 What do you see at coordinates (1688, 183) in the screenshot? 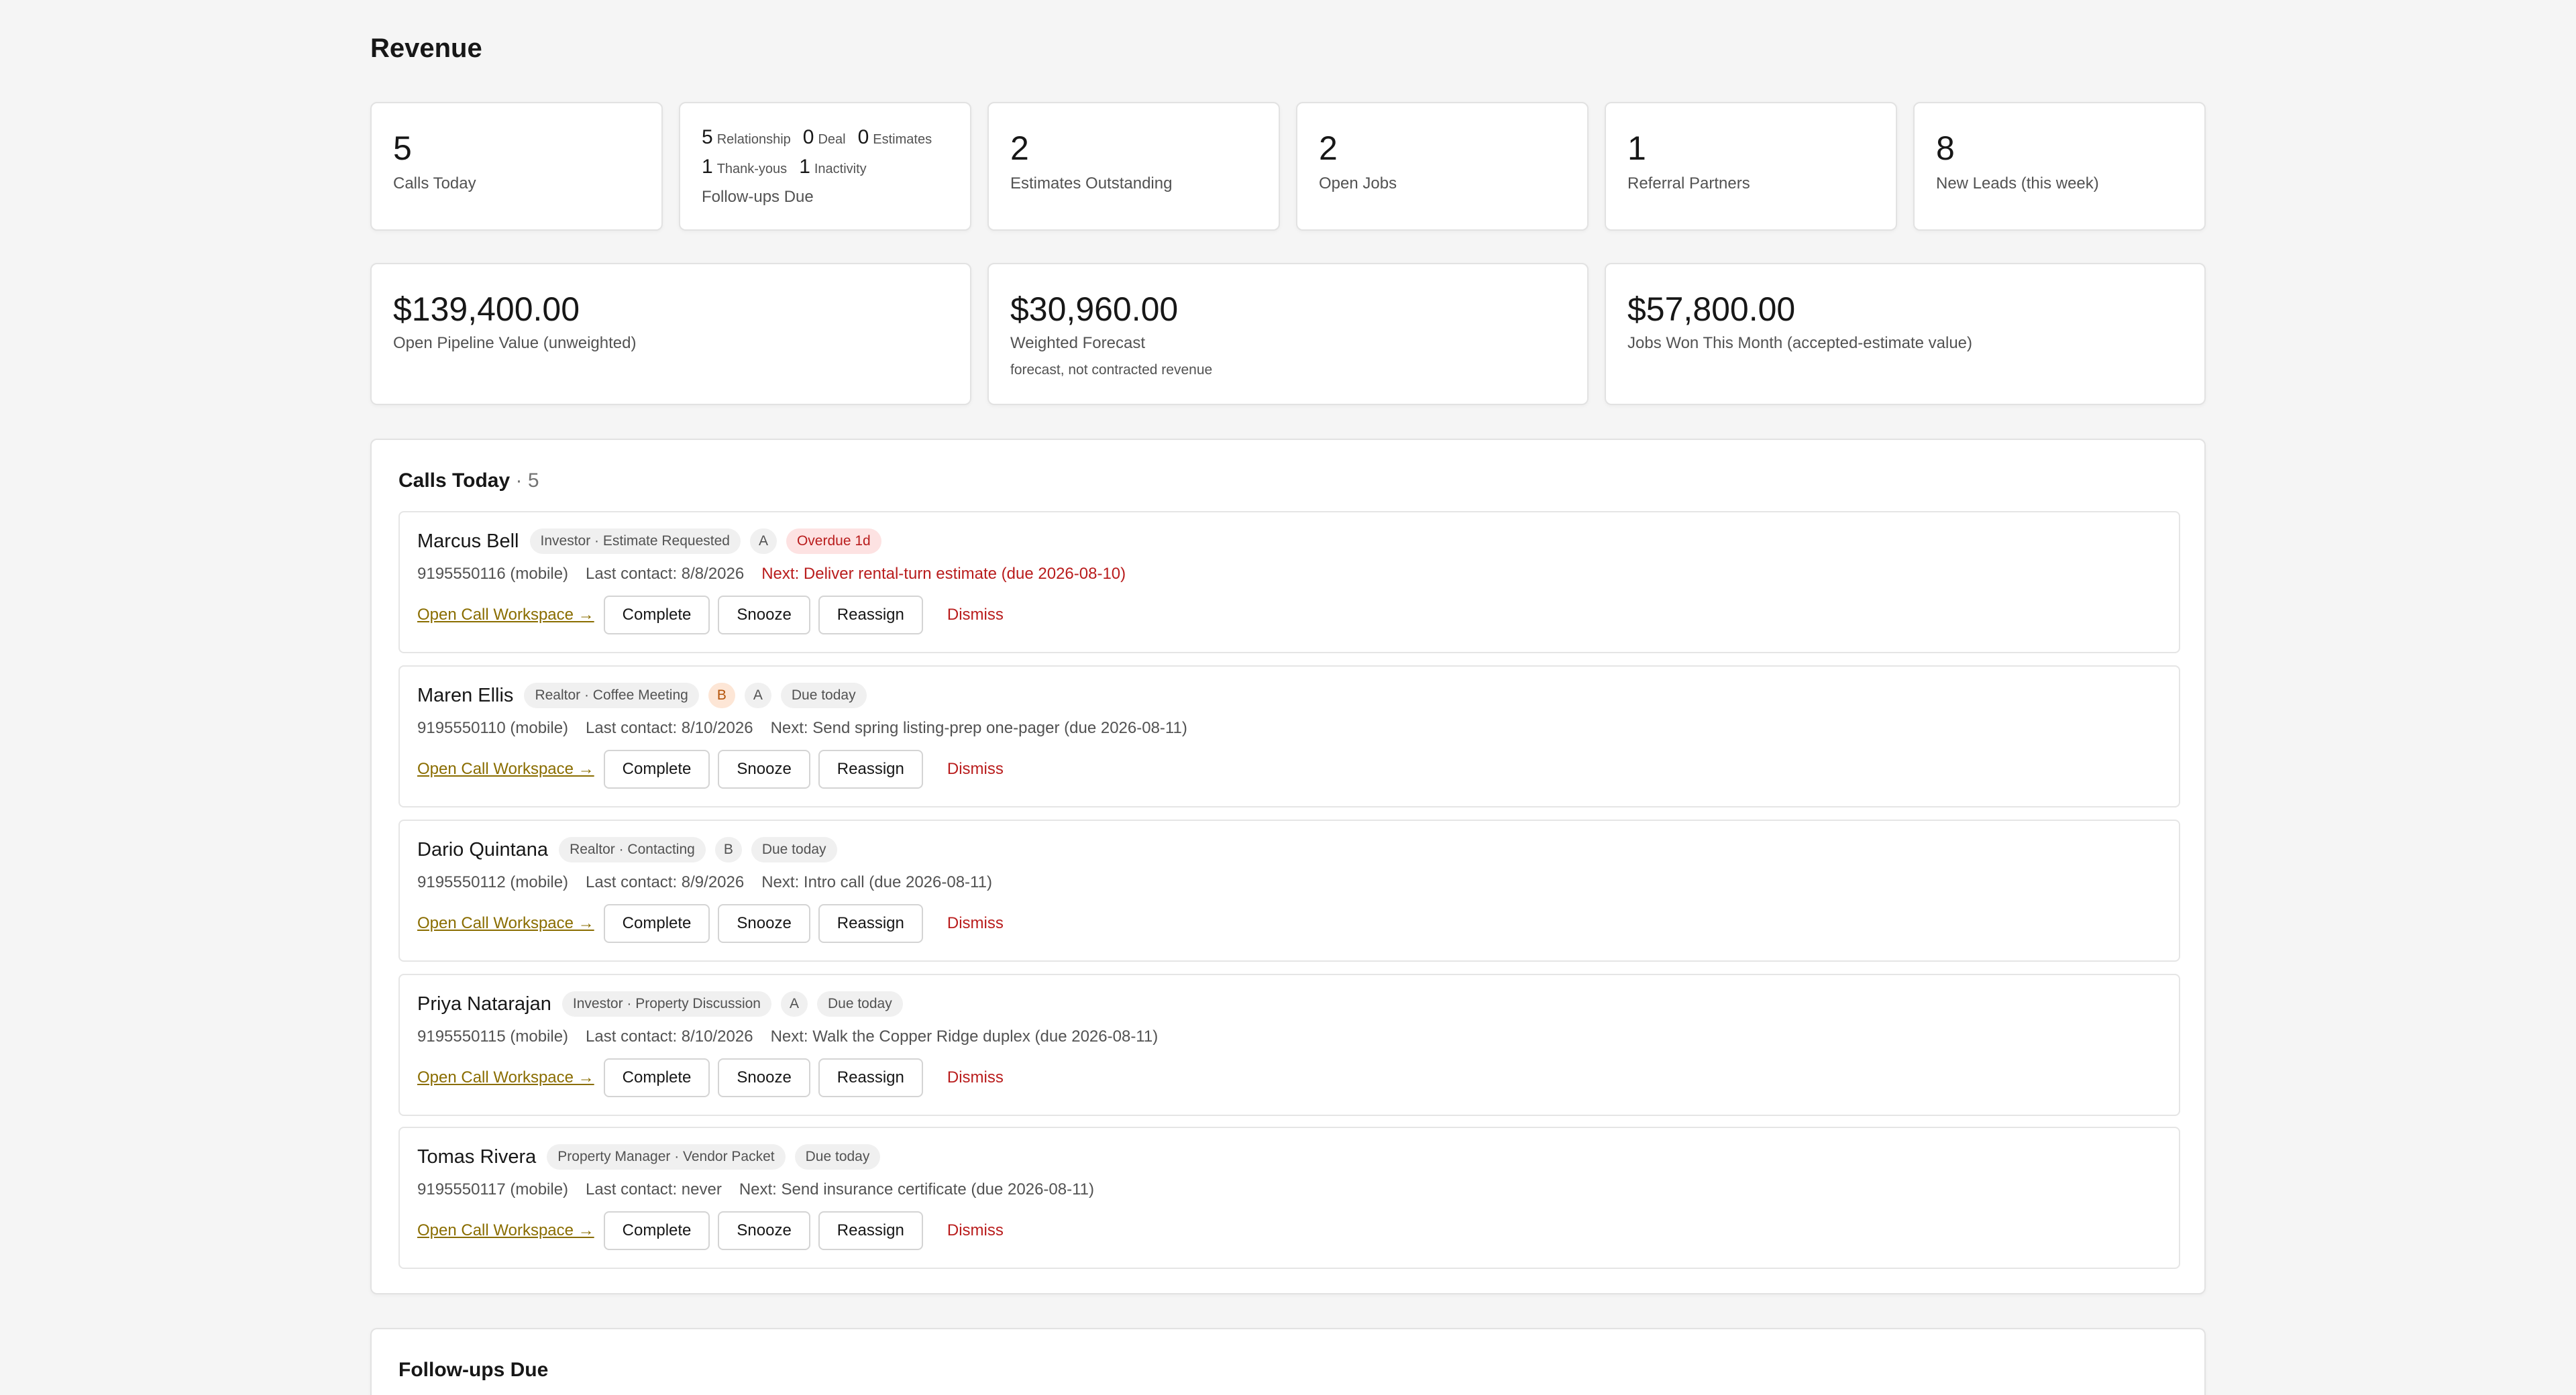
I see `stat-label: Referral Partners` at bounding box center [1688, 183].